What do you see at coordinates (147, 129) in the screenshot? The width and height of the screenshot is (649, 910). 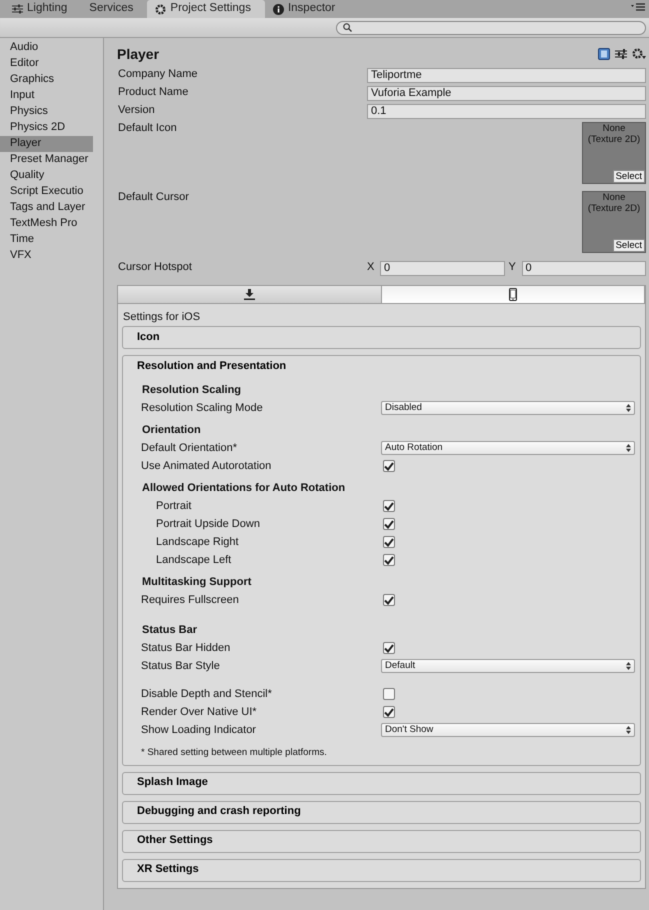 I see `field-label: Default Icon` at bounding box center [147, 129].